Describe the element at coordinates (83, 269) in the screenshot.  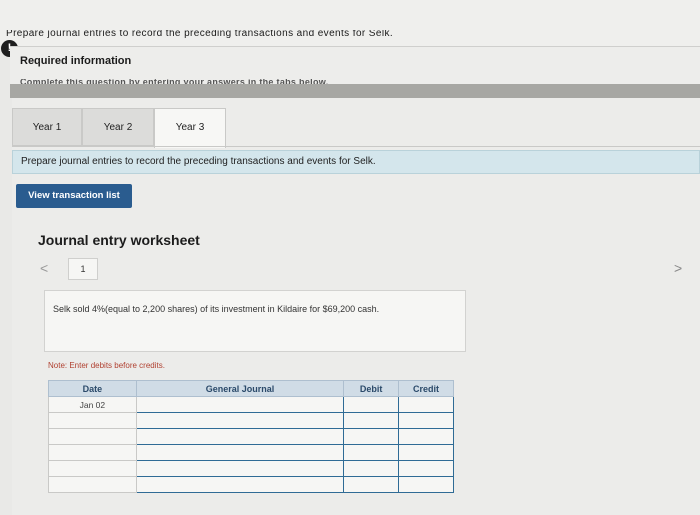
I see `page-tab-1: 1` at that location.